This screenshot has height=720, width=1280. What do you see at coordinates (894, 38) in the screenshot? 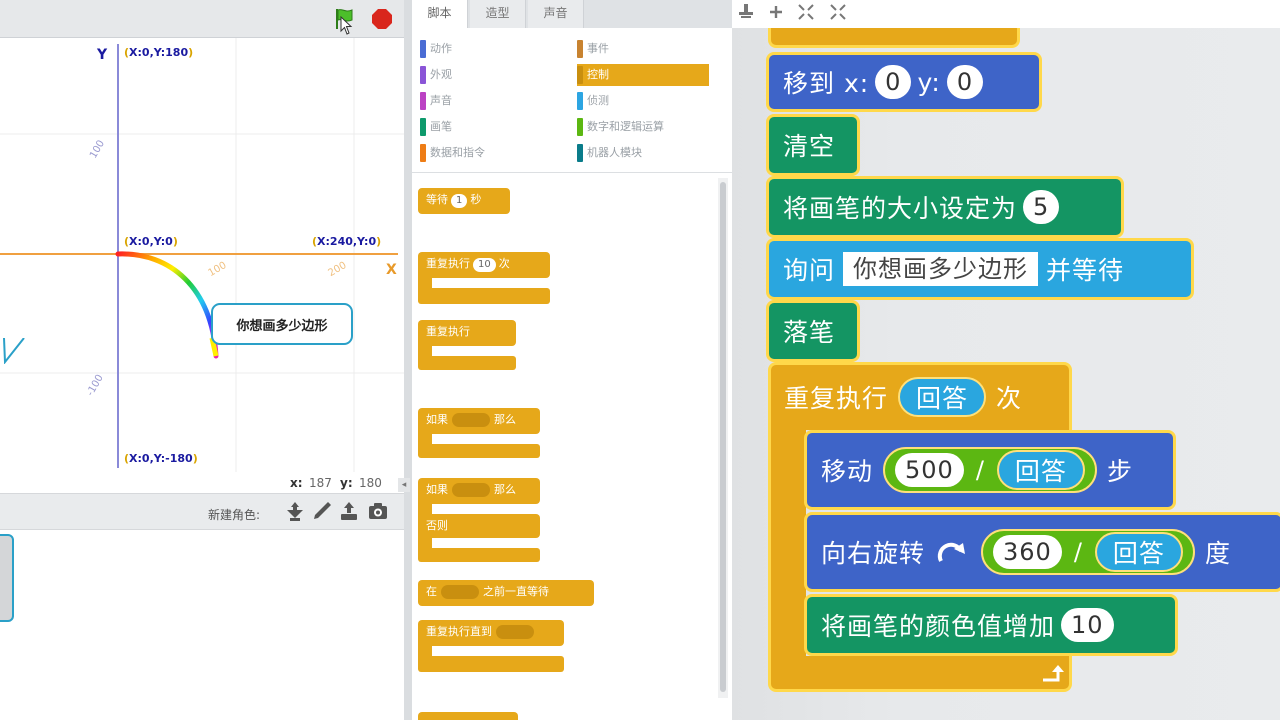
I see `hat-block-tail` at bounding box center [894, 38].